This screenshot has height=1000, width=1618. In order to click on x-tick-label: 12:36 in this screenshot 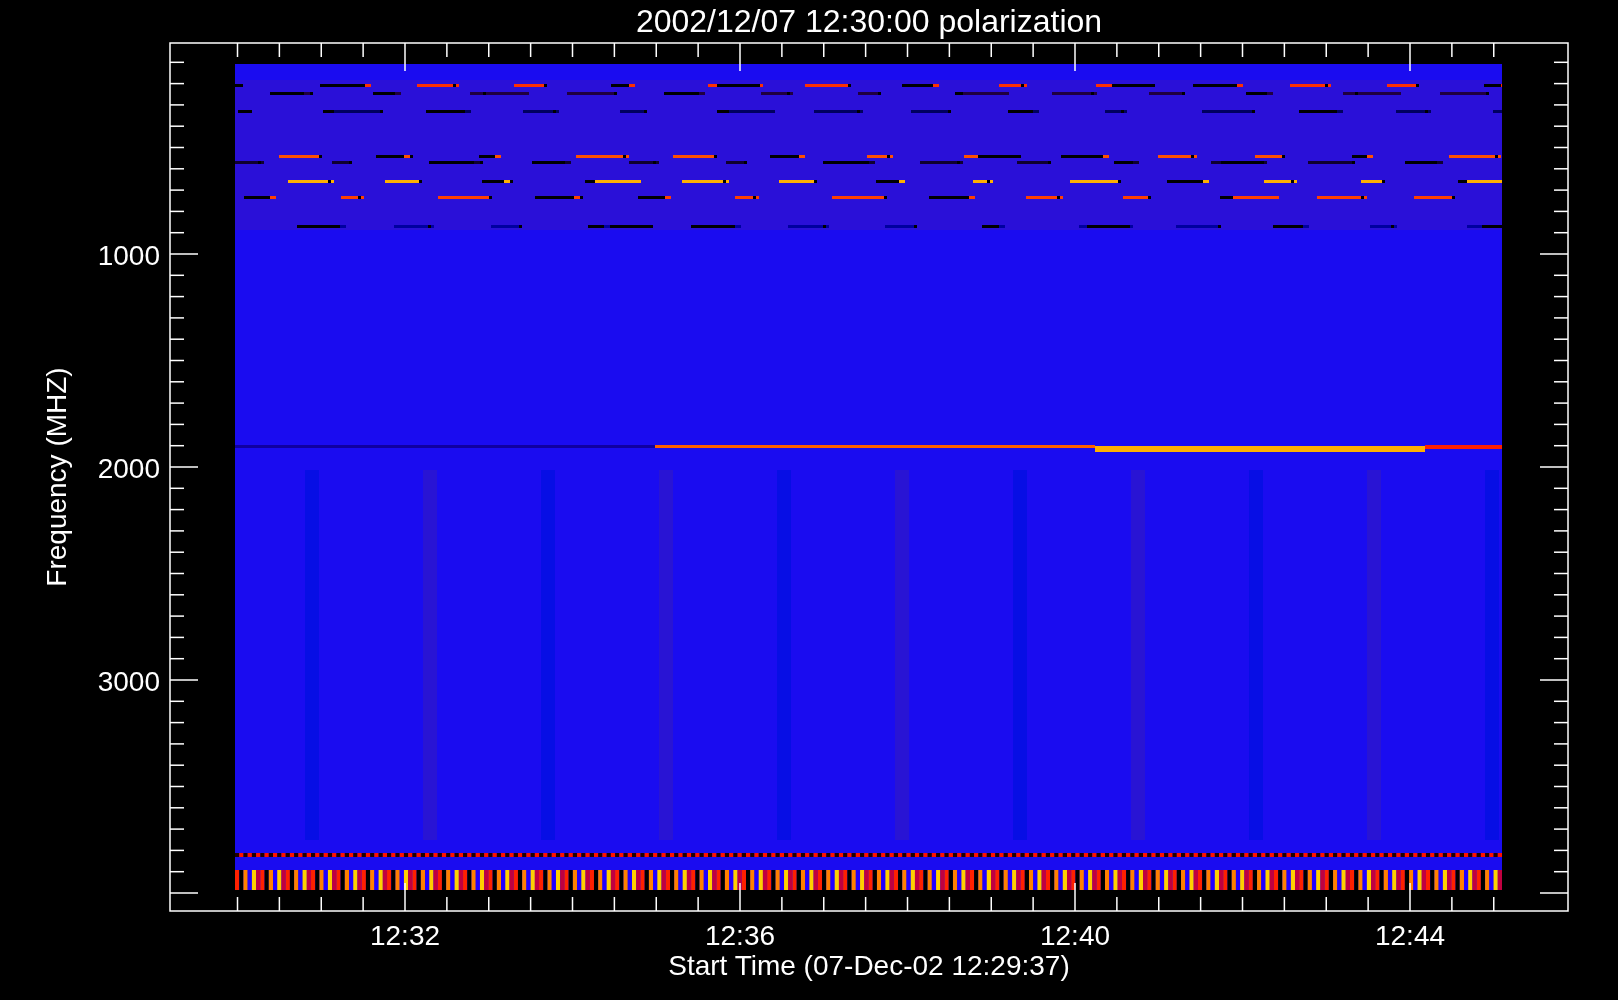, I will do `click(740, 935)`.